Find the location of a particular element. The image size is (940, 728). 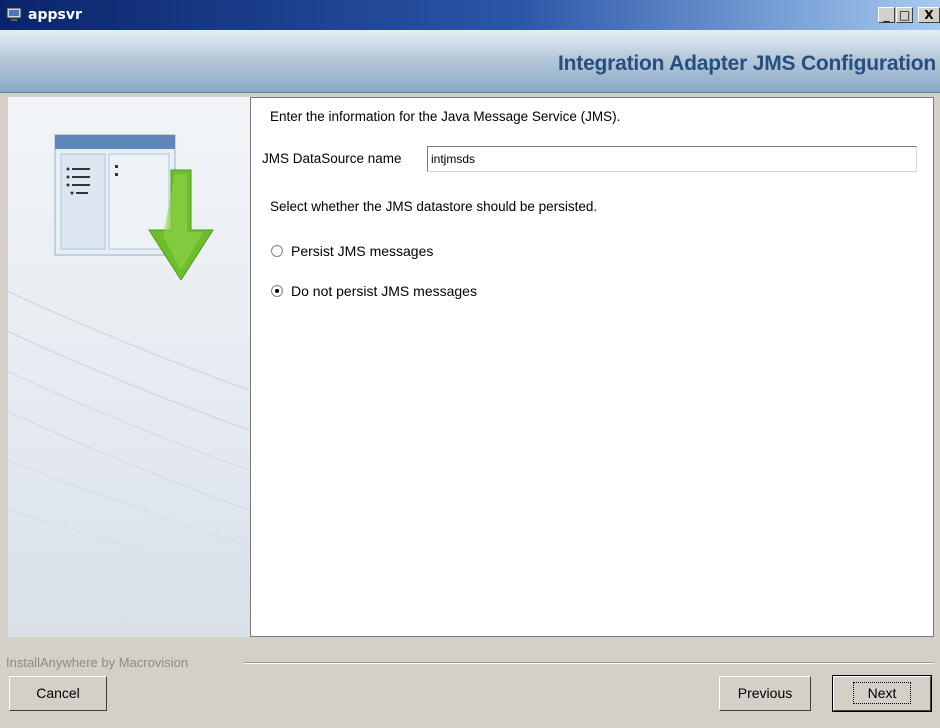

footer-divider is located at coordinates (589, 663).